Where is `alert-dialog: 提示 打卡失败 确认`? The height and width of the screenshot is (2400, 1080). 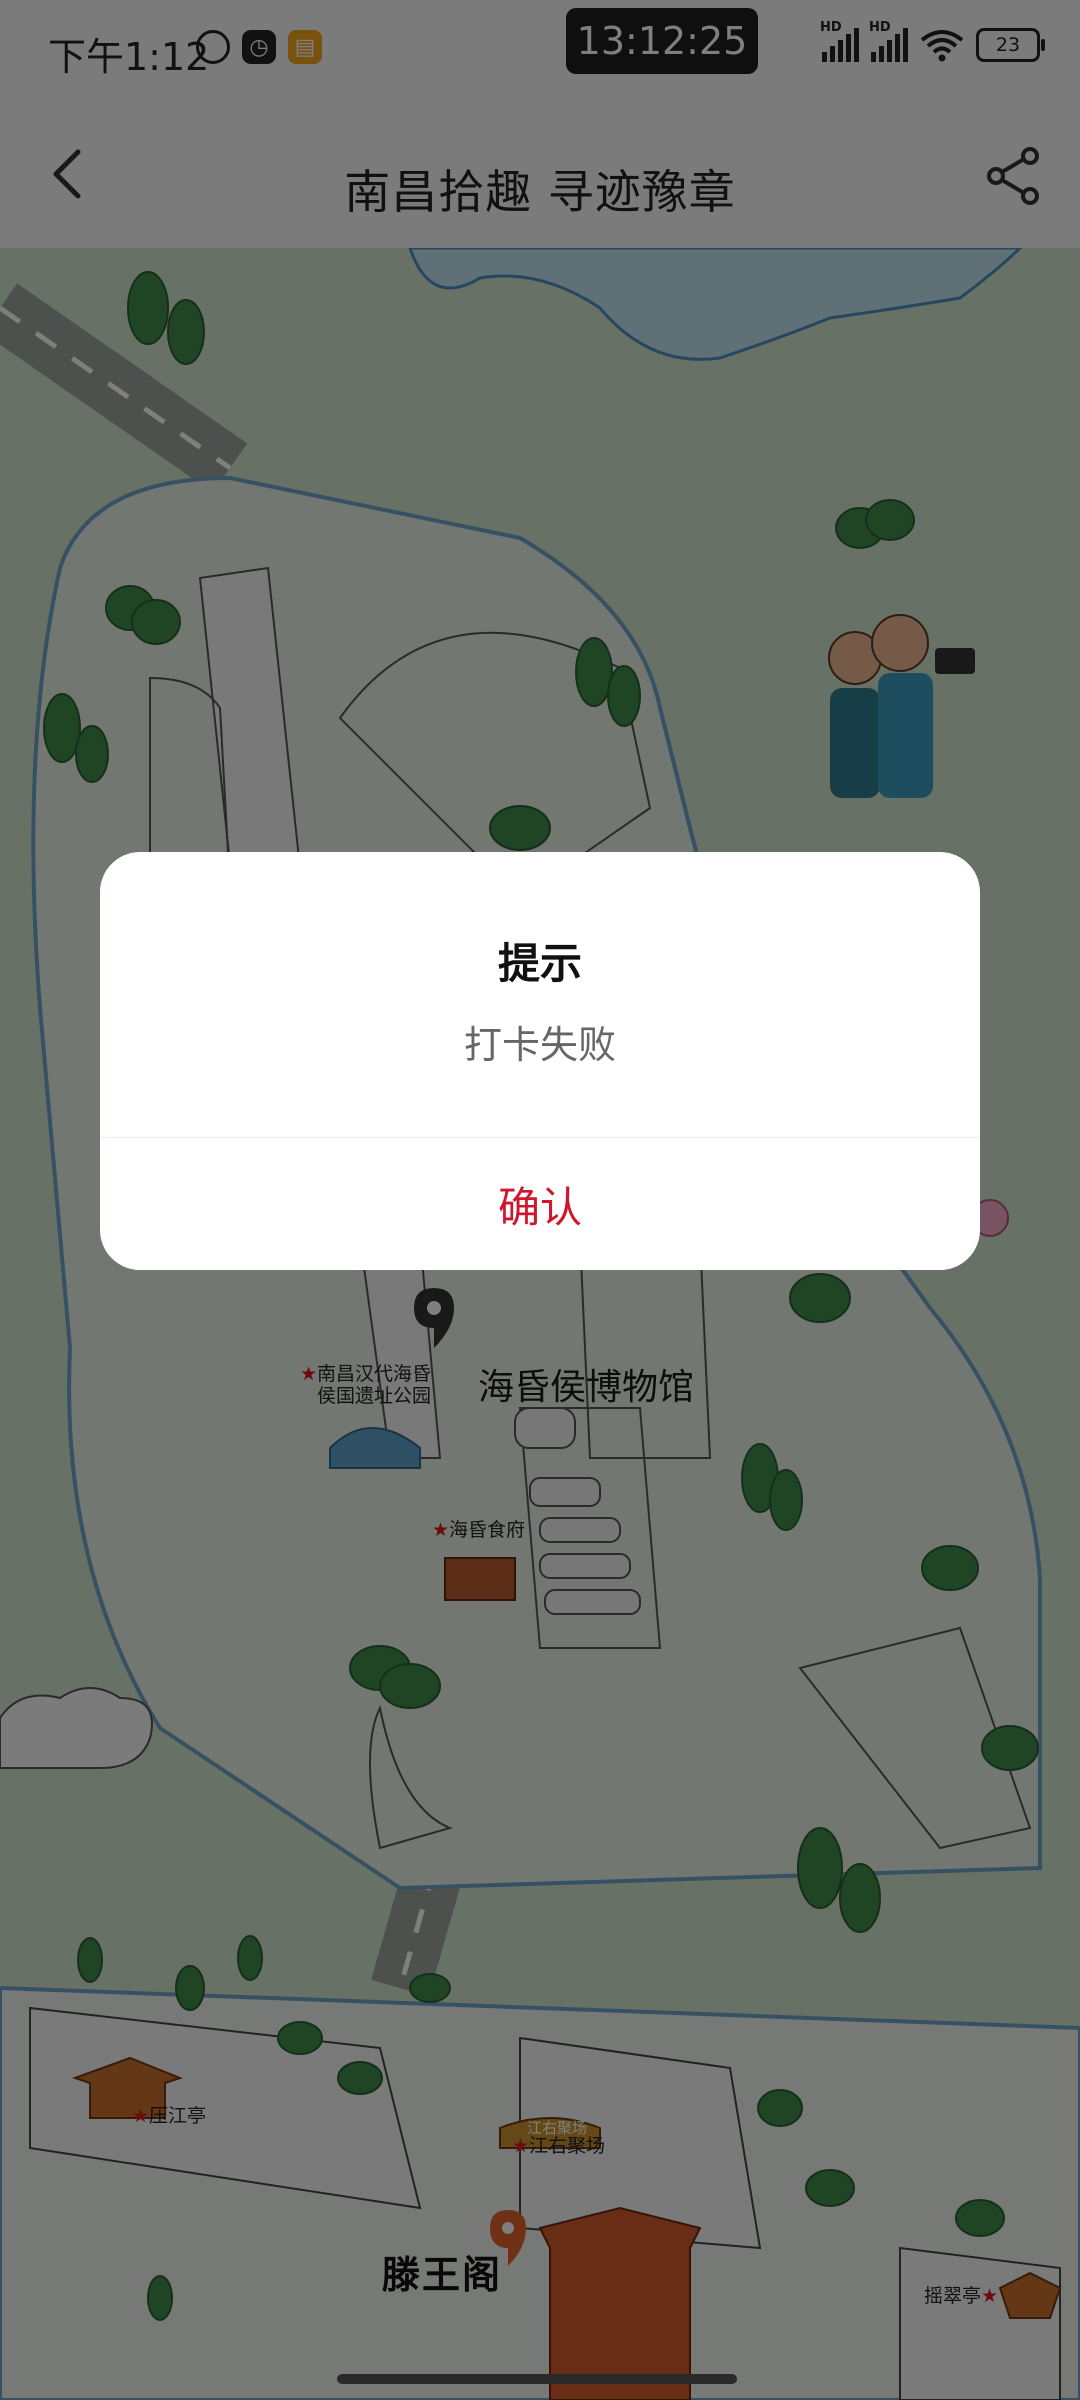
alert-dialog: 提示 打卡失败 确认 is located at coordinates (540, 1061).